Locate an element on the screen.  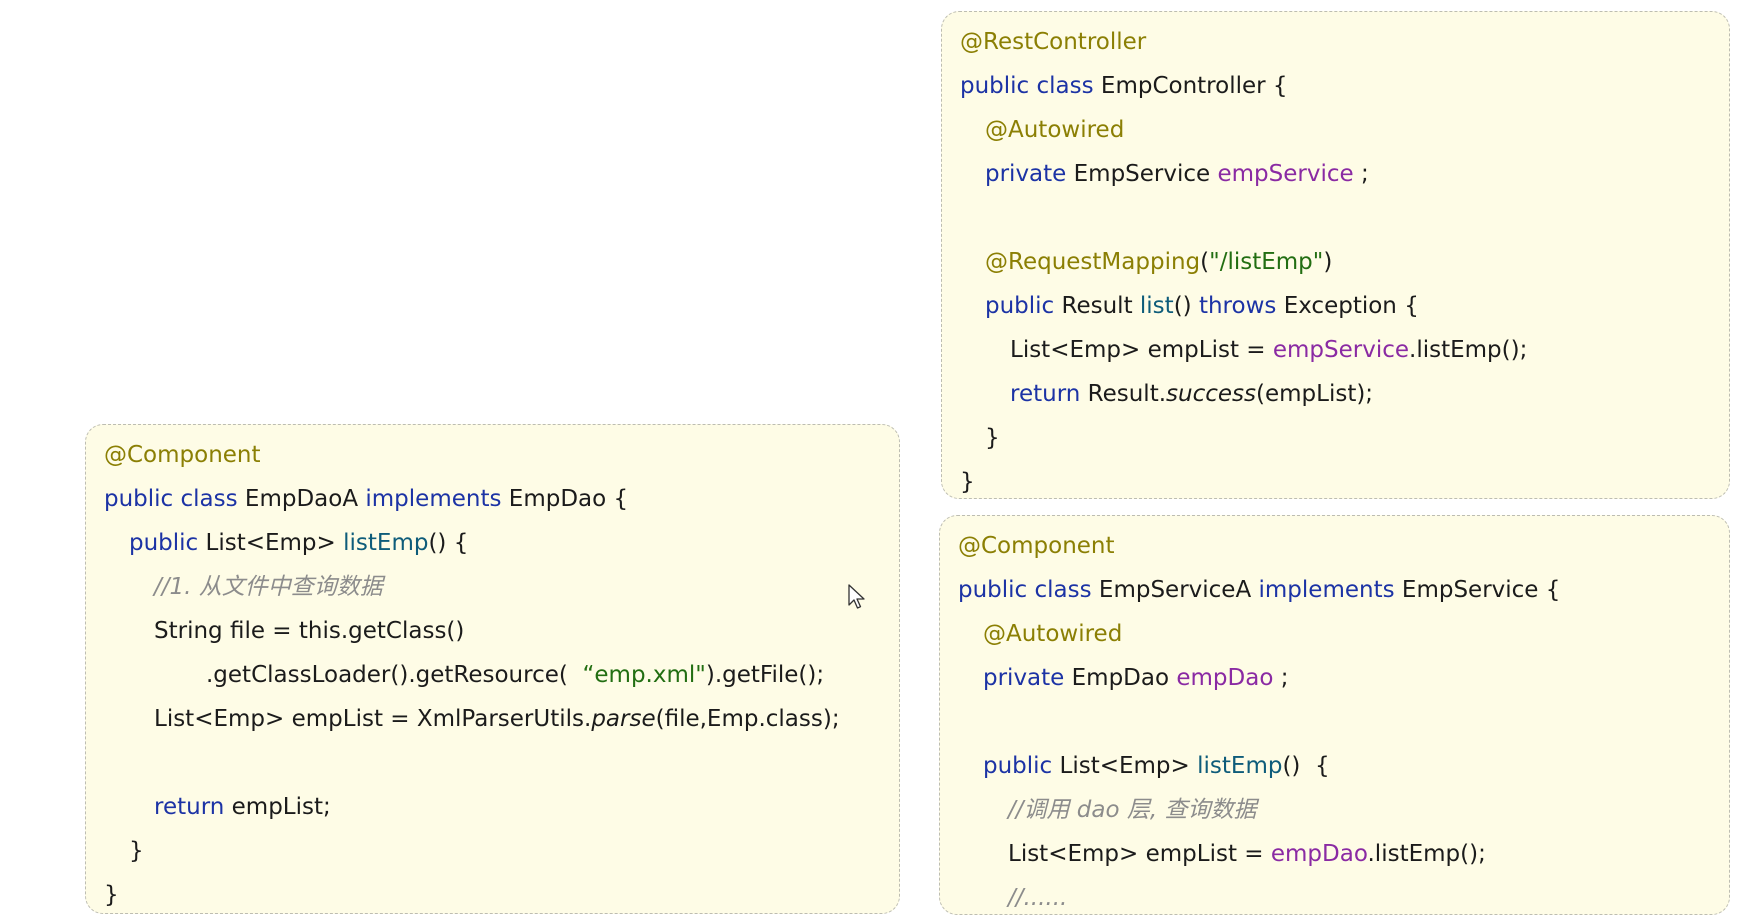
code-line: List<Emp> empList = empDao.listEmp(); is located at coordinates (1334, 854).